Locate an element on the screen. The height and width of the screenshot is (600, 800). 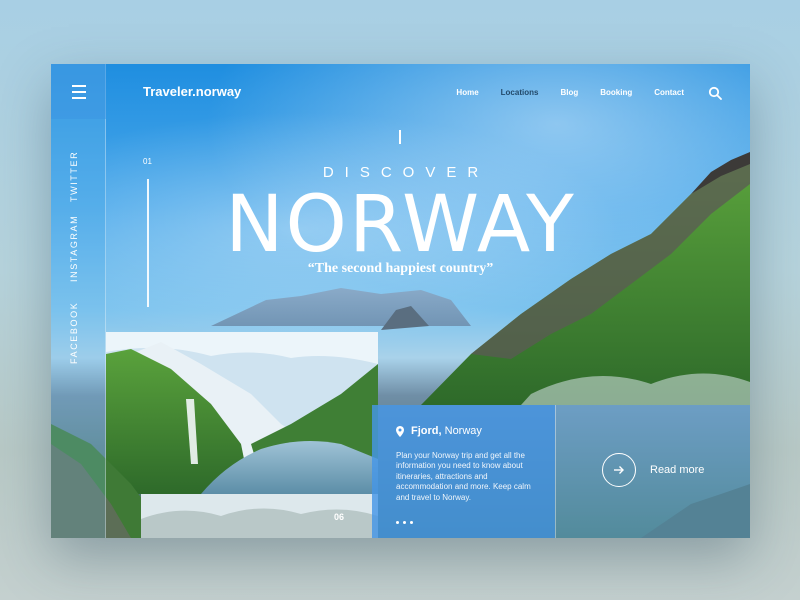
read-more-panel: Read more is located at coordinates (652, 471).